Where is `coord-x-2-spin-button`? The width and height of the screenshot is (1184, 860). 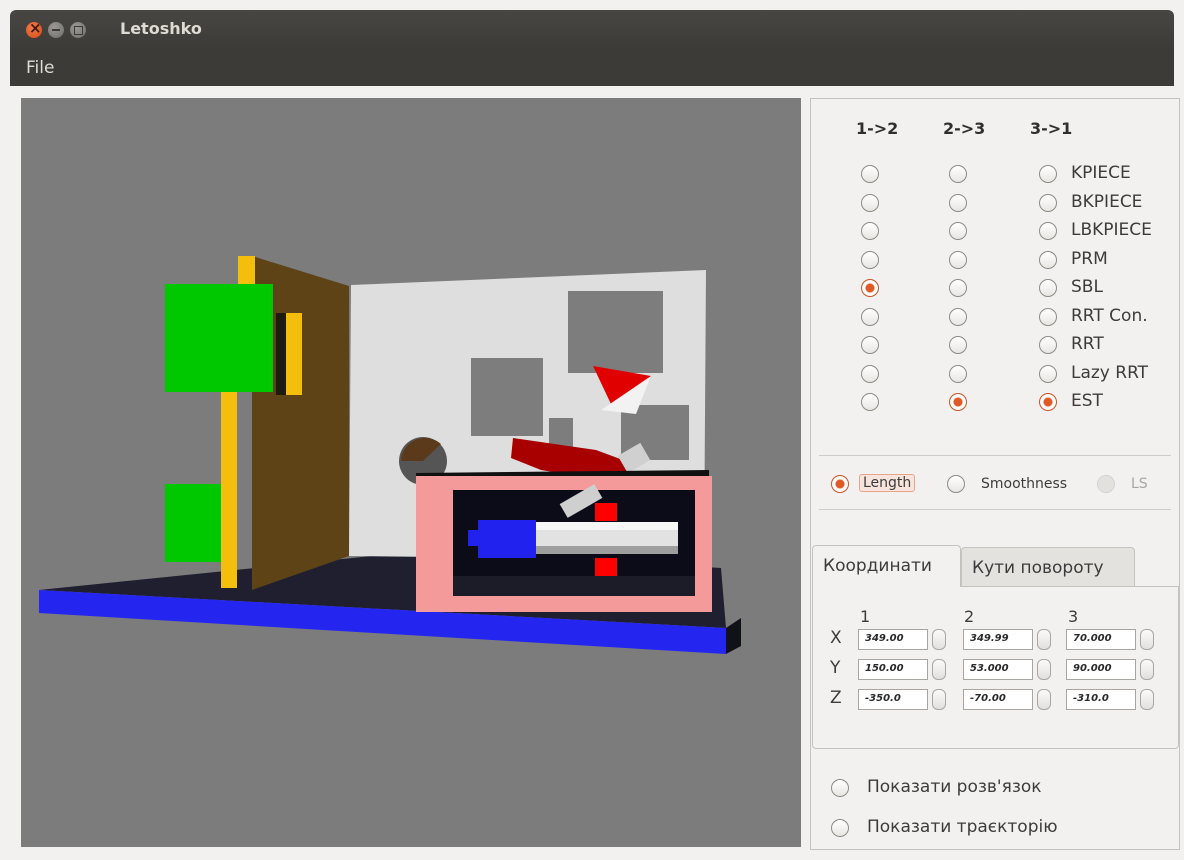
coord-x-2-spin-button is located at coordinates (1044, 639).